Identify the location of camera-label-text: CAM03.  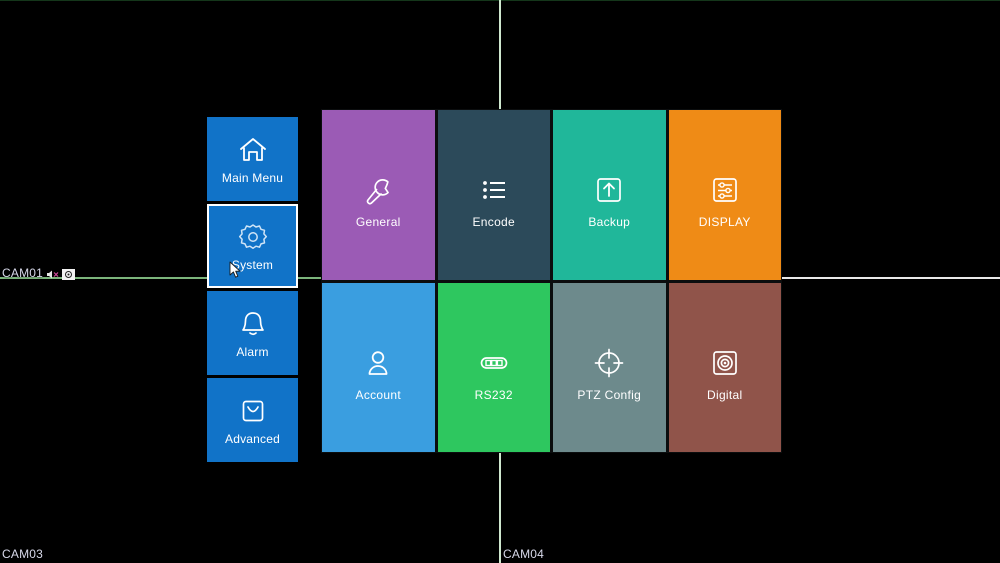
(23, 554).